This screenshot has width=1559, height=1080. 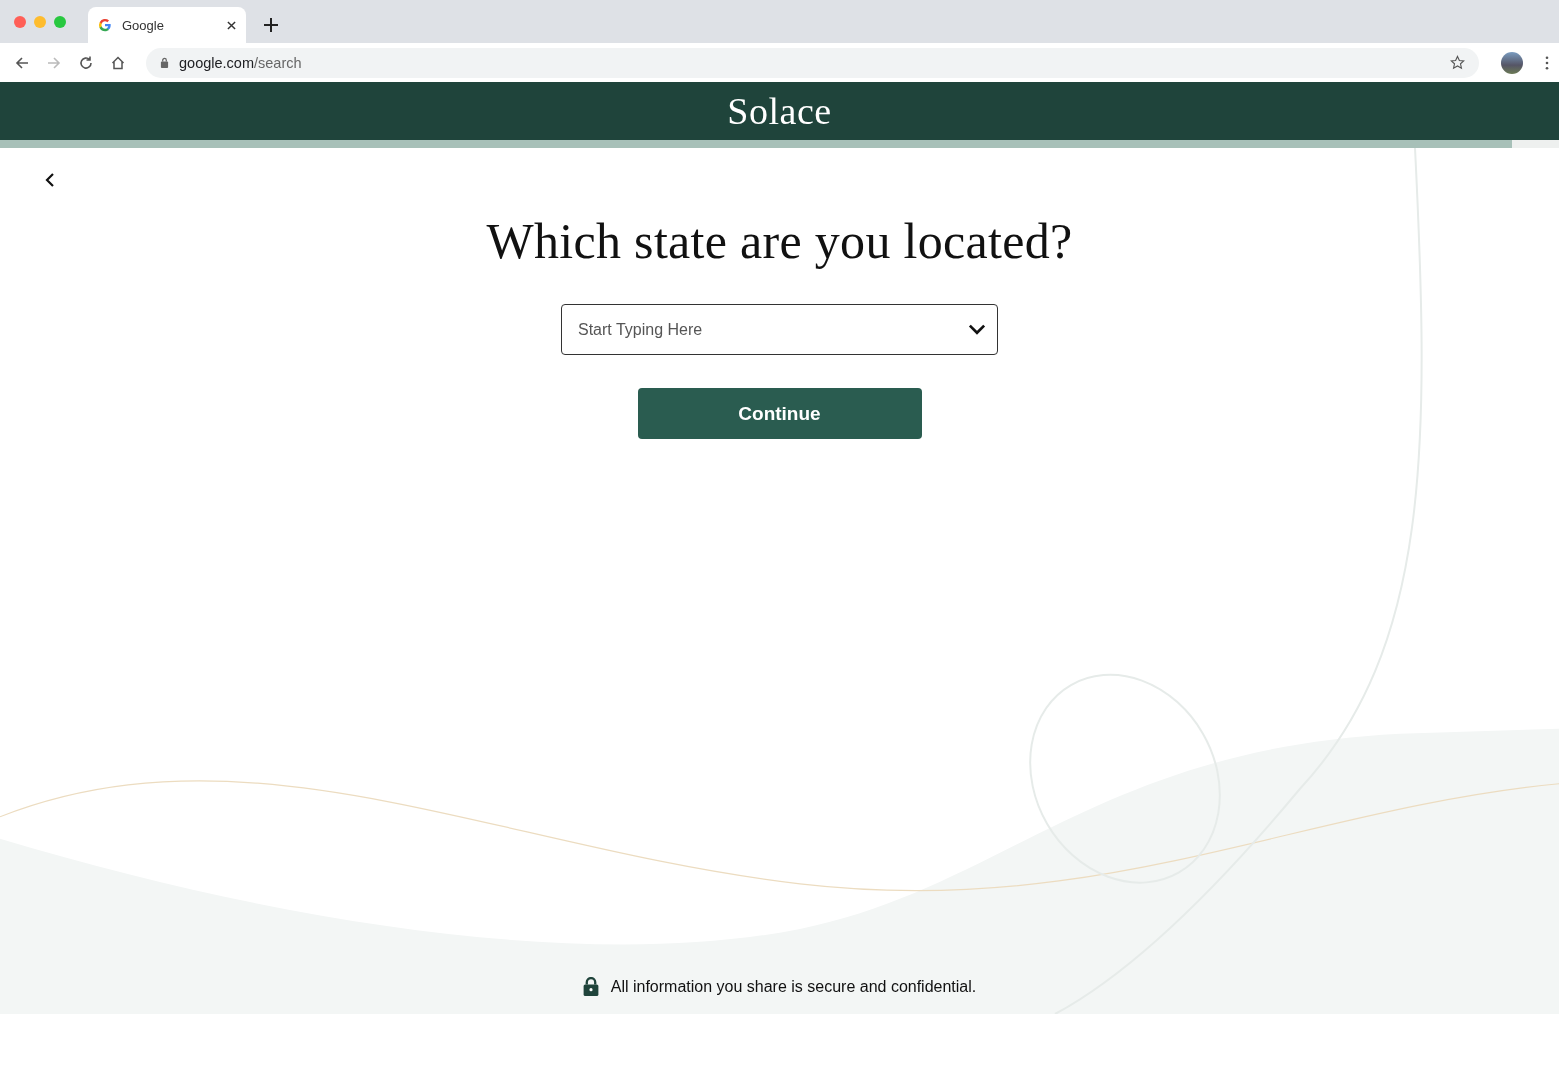 I want to click on url-path: /search, so click(x=278, y=62).